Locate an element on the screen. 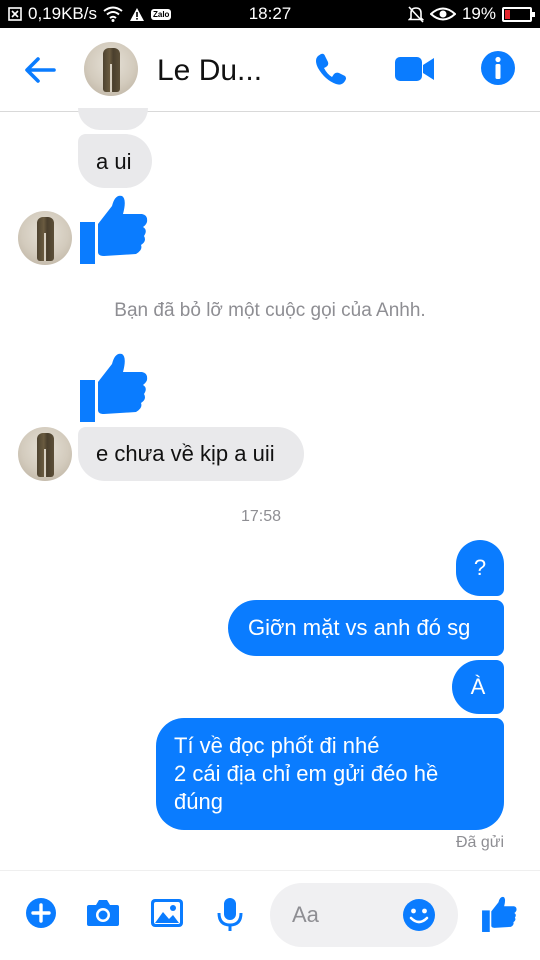 Image resolution: width=540 pixels, height=960 pixels. phone-call-icon is located at coordinates (331, 69).